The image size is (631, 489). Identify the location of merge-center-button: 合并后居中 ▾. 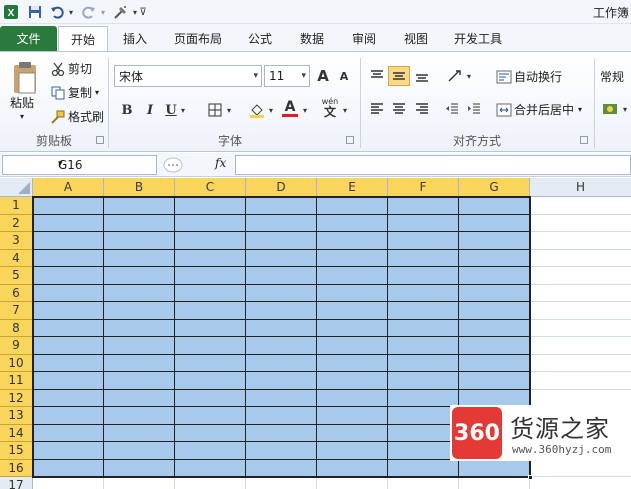
(539, 109).